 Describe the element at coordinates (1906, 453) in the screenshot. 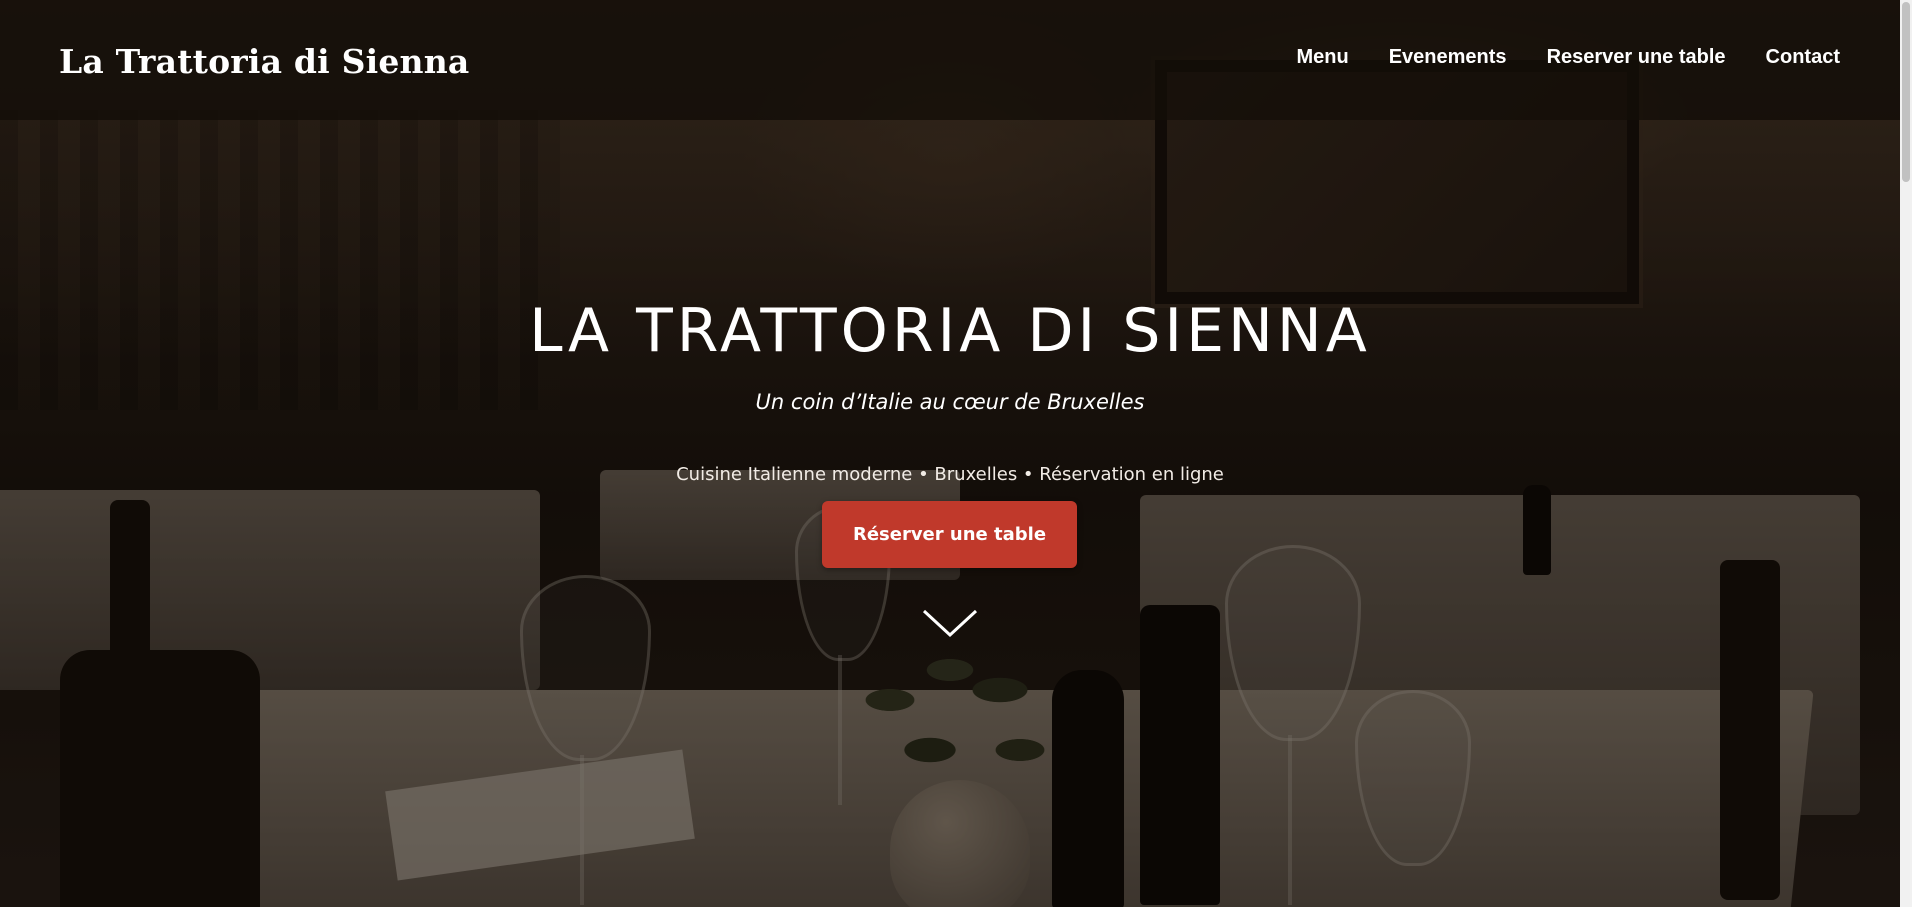

I see `page-scrollbar` at that location.